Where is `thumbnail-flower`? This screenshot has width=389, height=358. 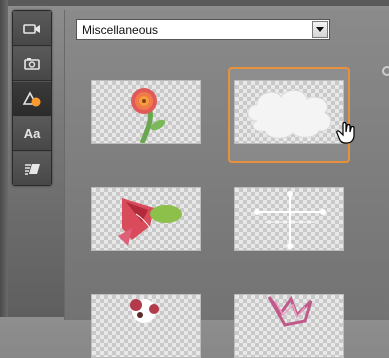 thumbnail-flower is located at coordinates (146, 112).